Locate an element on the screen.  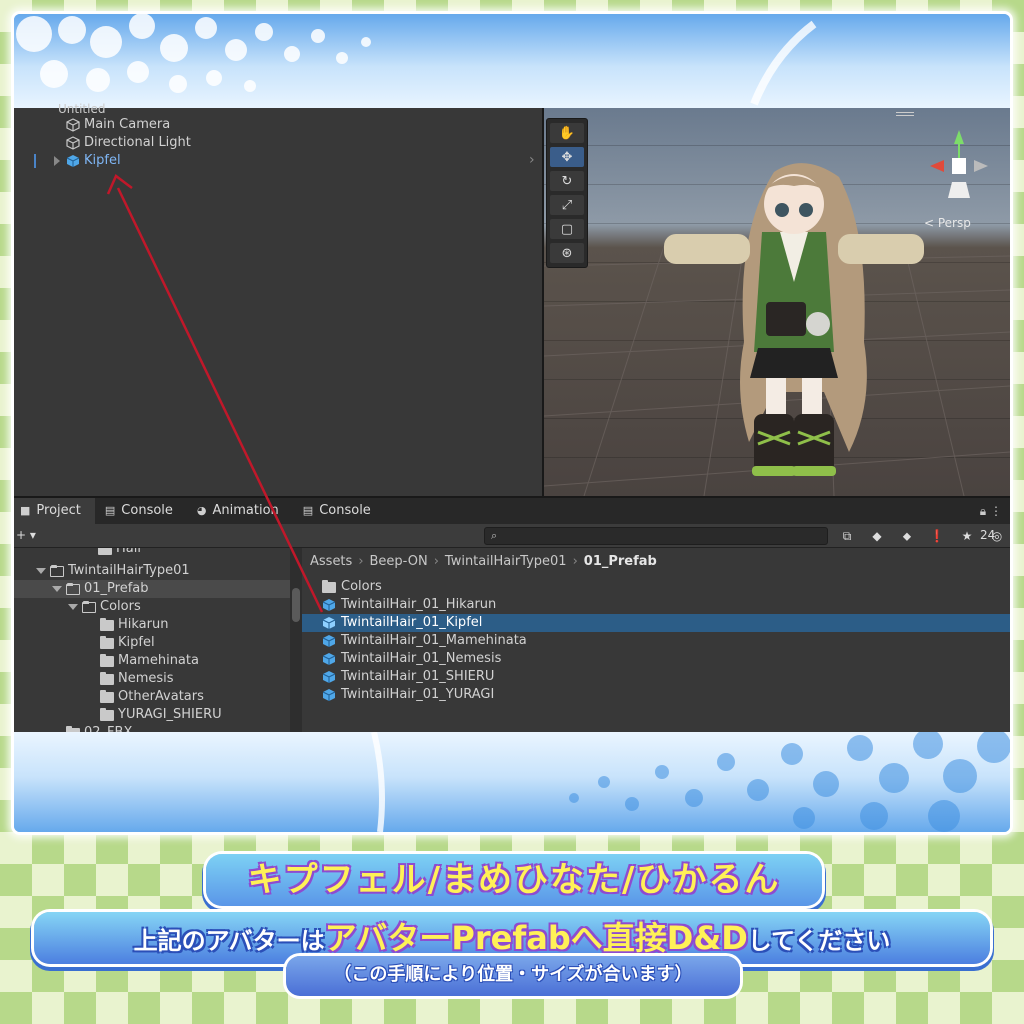
asset-item-prefab-selected: TwintailHair_01_Kipfel is located at coordinates (656, 623).